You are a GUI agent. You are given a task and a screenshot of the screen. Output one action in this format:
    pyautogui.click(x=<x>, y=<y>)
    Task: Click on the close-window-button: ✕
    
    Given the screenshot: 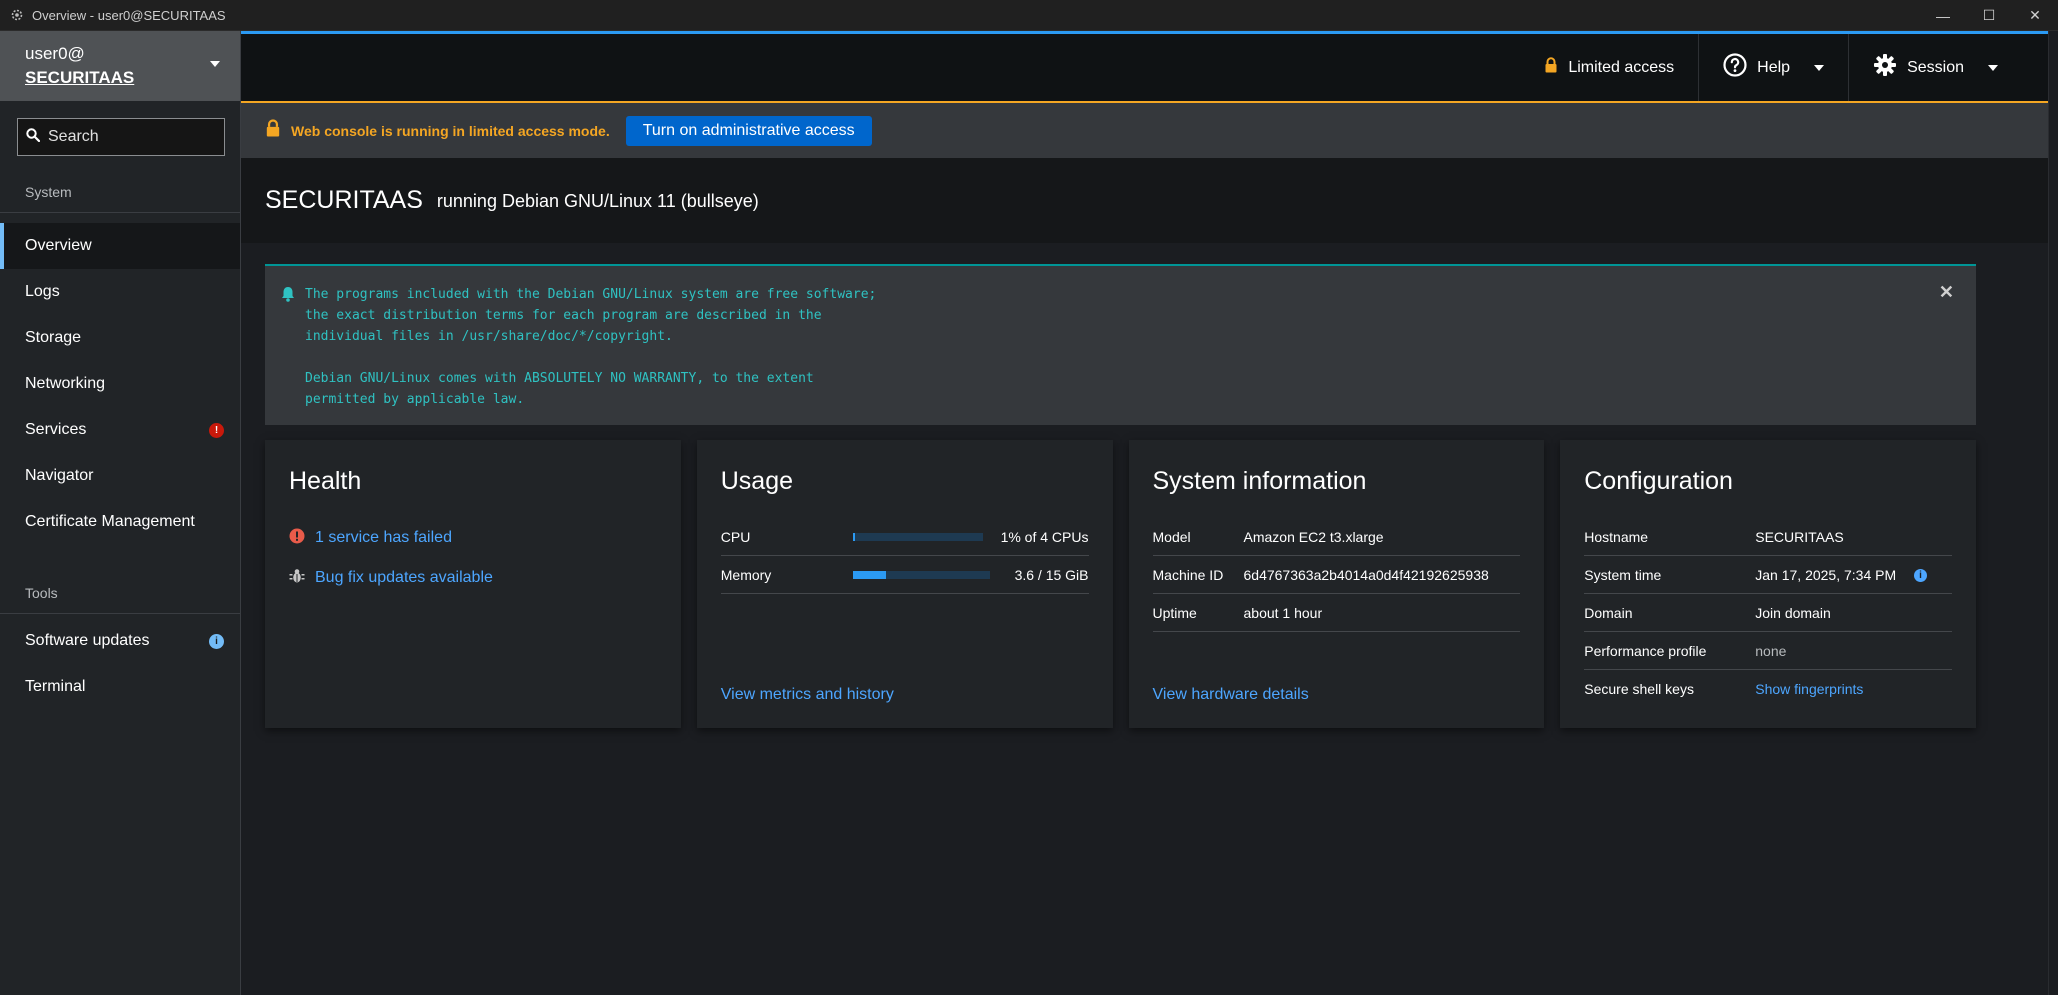 What is the action you would take?
    pyautogui.click(x=2035, y=15)
    